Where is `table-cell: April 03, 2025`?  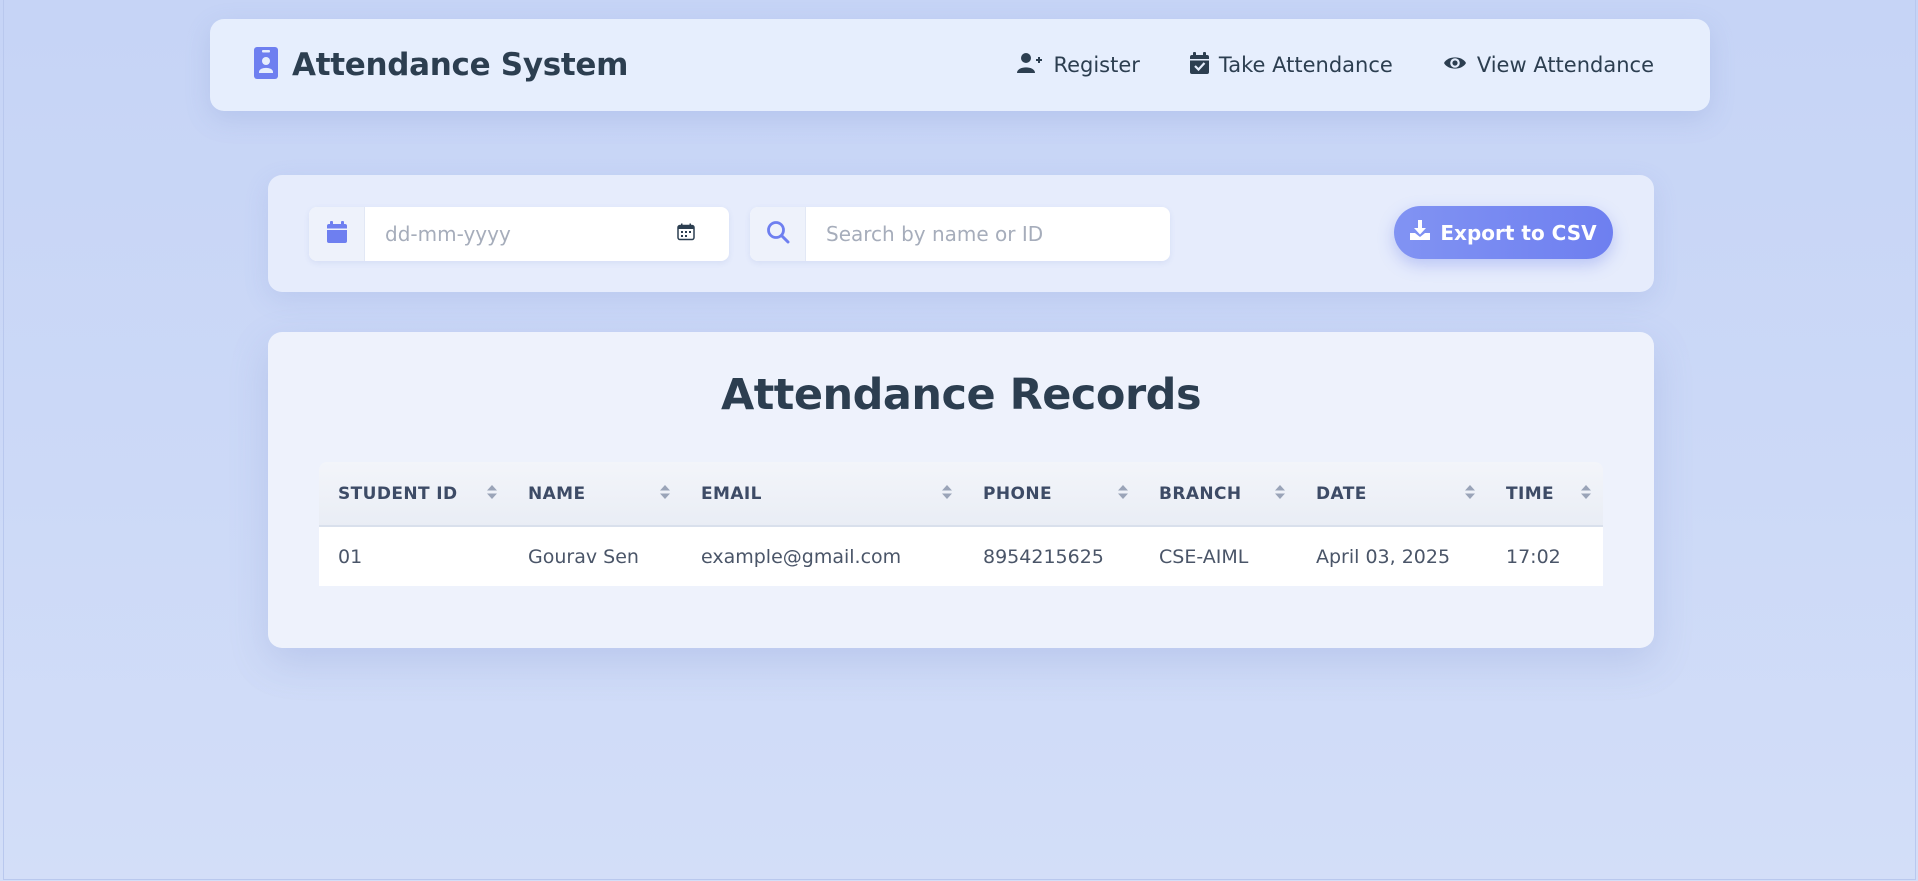
table-cell: April 03, 2025 is located at coordinates (1383, 556).